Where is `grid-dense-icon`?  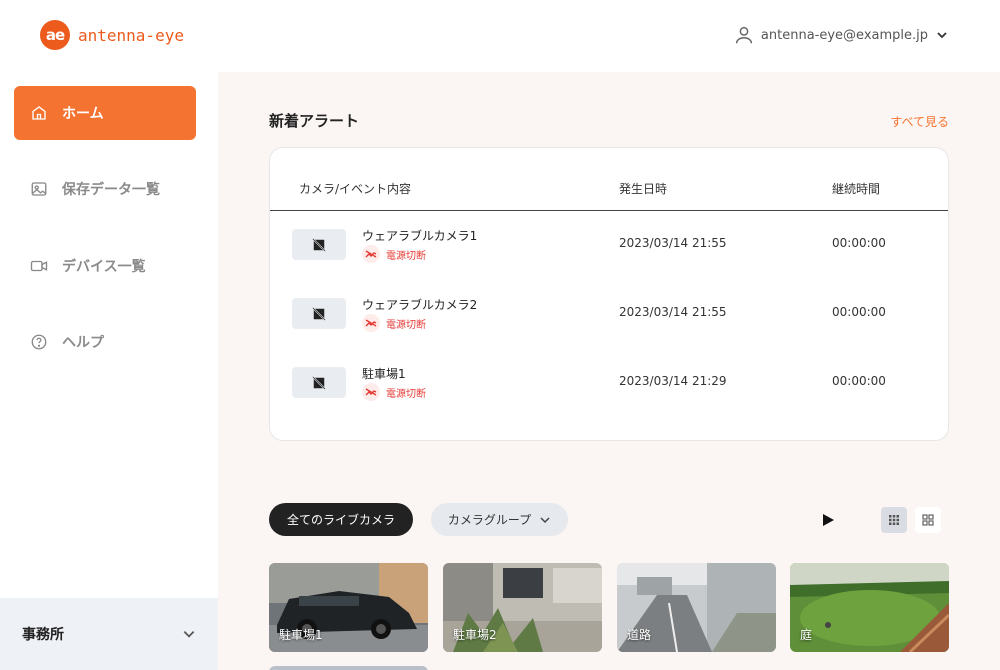
grid-dense-icon is located at coordinates (894, 520).